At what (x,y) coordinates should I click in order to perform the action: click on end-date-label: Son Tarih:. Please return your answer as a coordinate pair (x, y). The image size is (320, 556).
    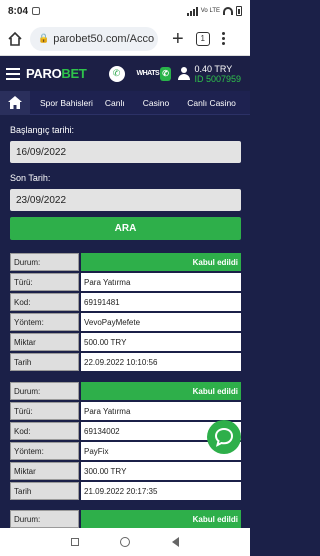
    Looking at the image, I should click on (30, 178).